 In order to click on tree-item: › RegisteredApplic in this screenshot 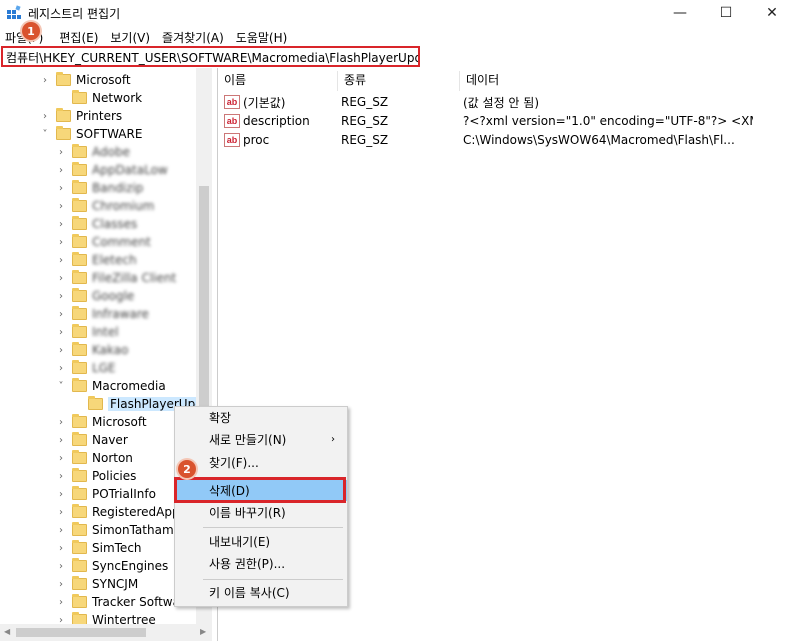, I will do `click(124, 512)`.